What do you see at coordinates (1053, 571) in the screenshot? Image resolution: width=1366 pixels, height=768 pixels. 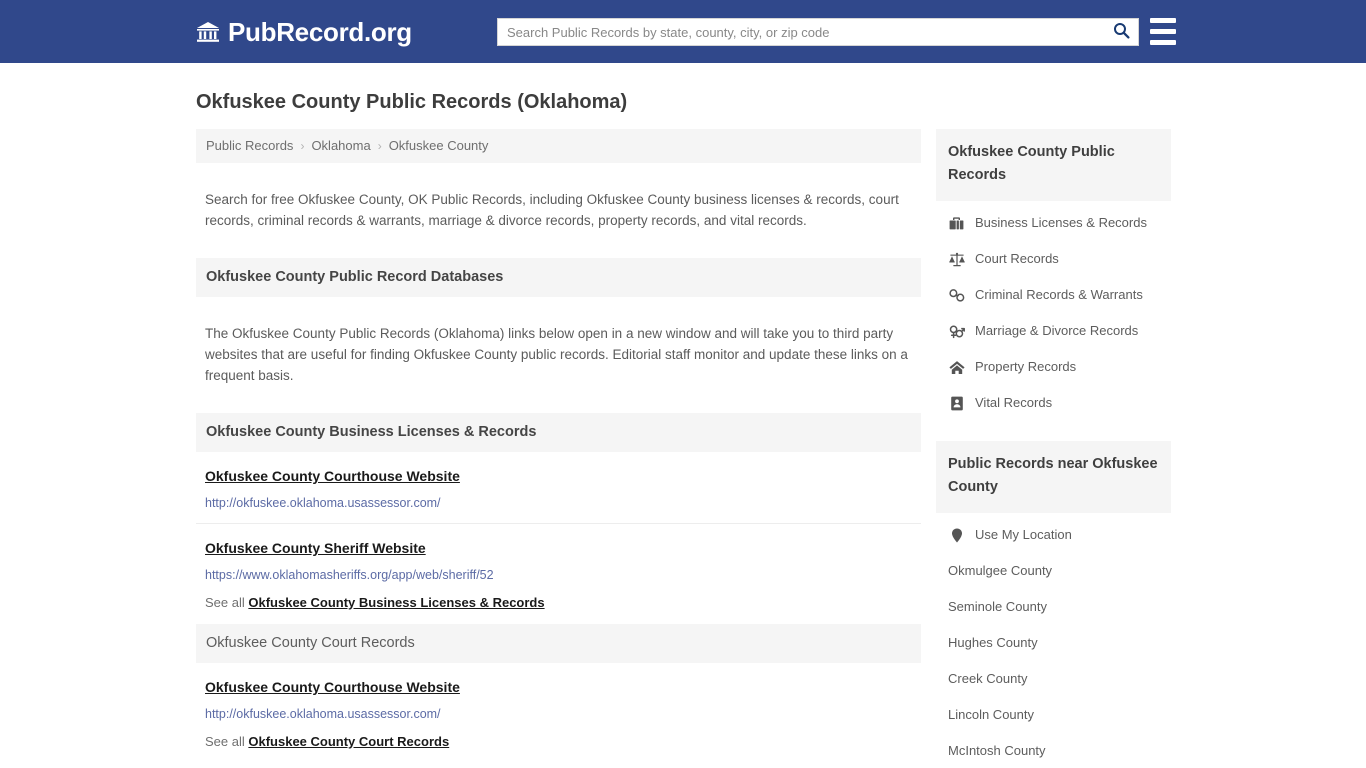 I see `sidebar-item-okmulgee-county: Okmulgee County` at bounding box center [1053, 571].